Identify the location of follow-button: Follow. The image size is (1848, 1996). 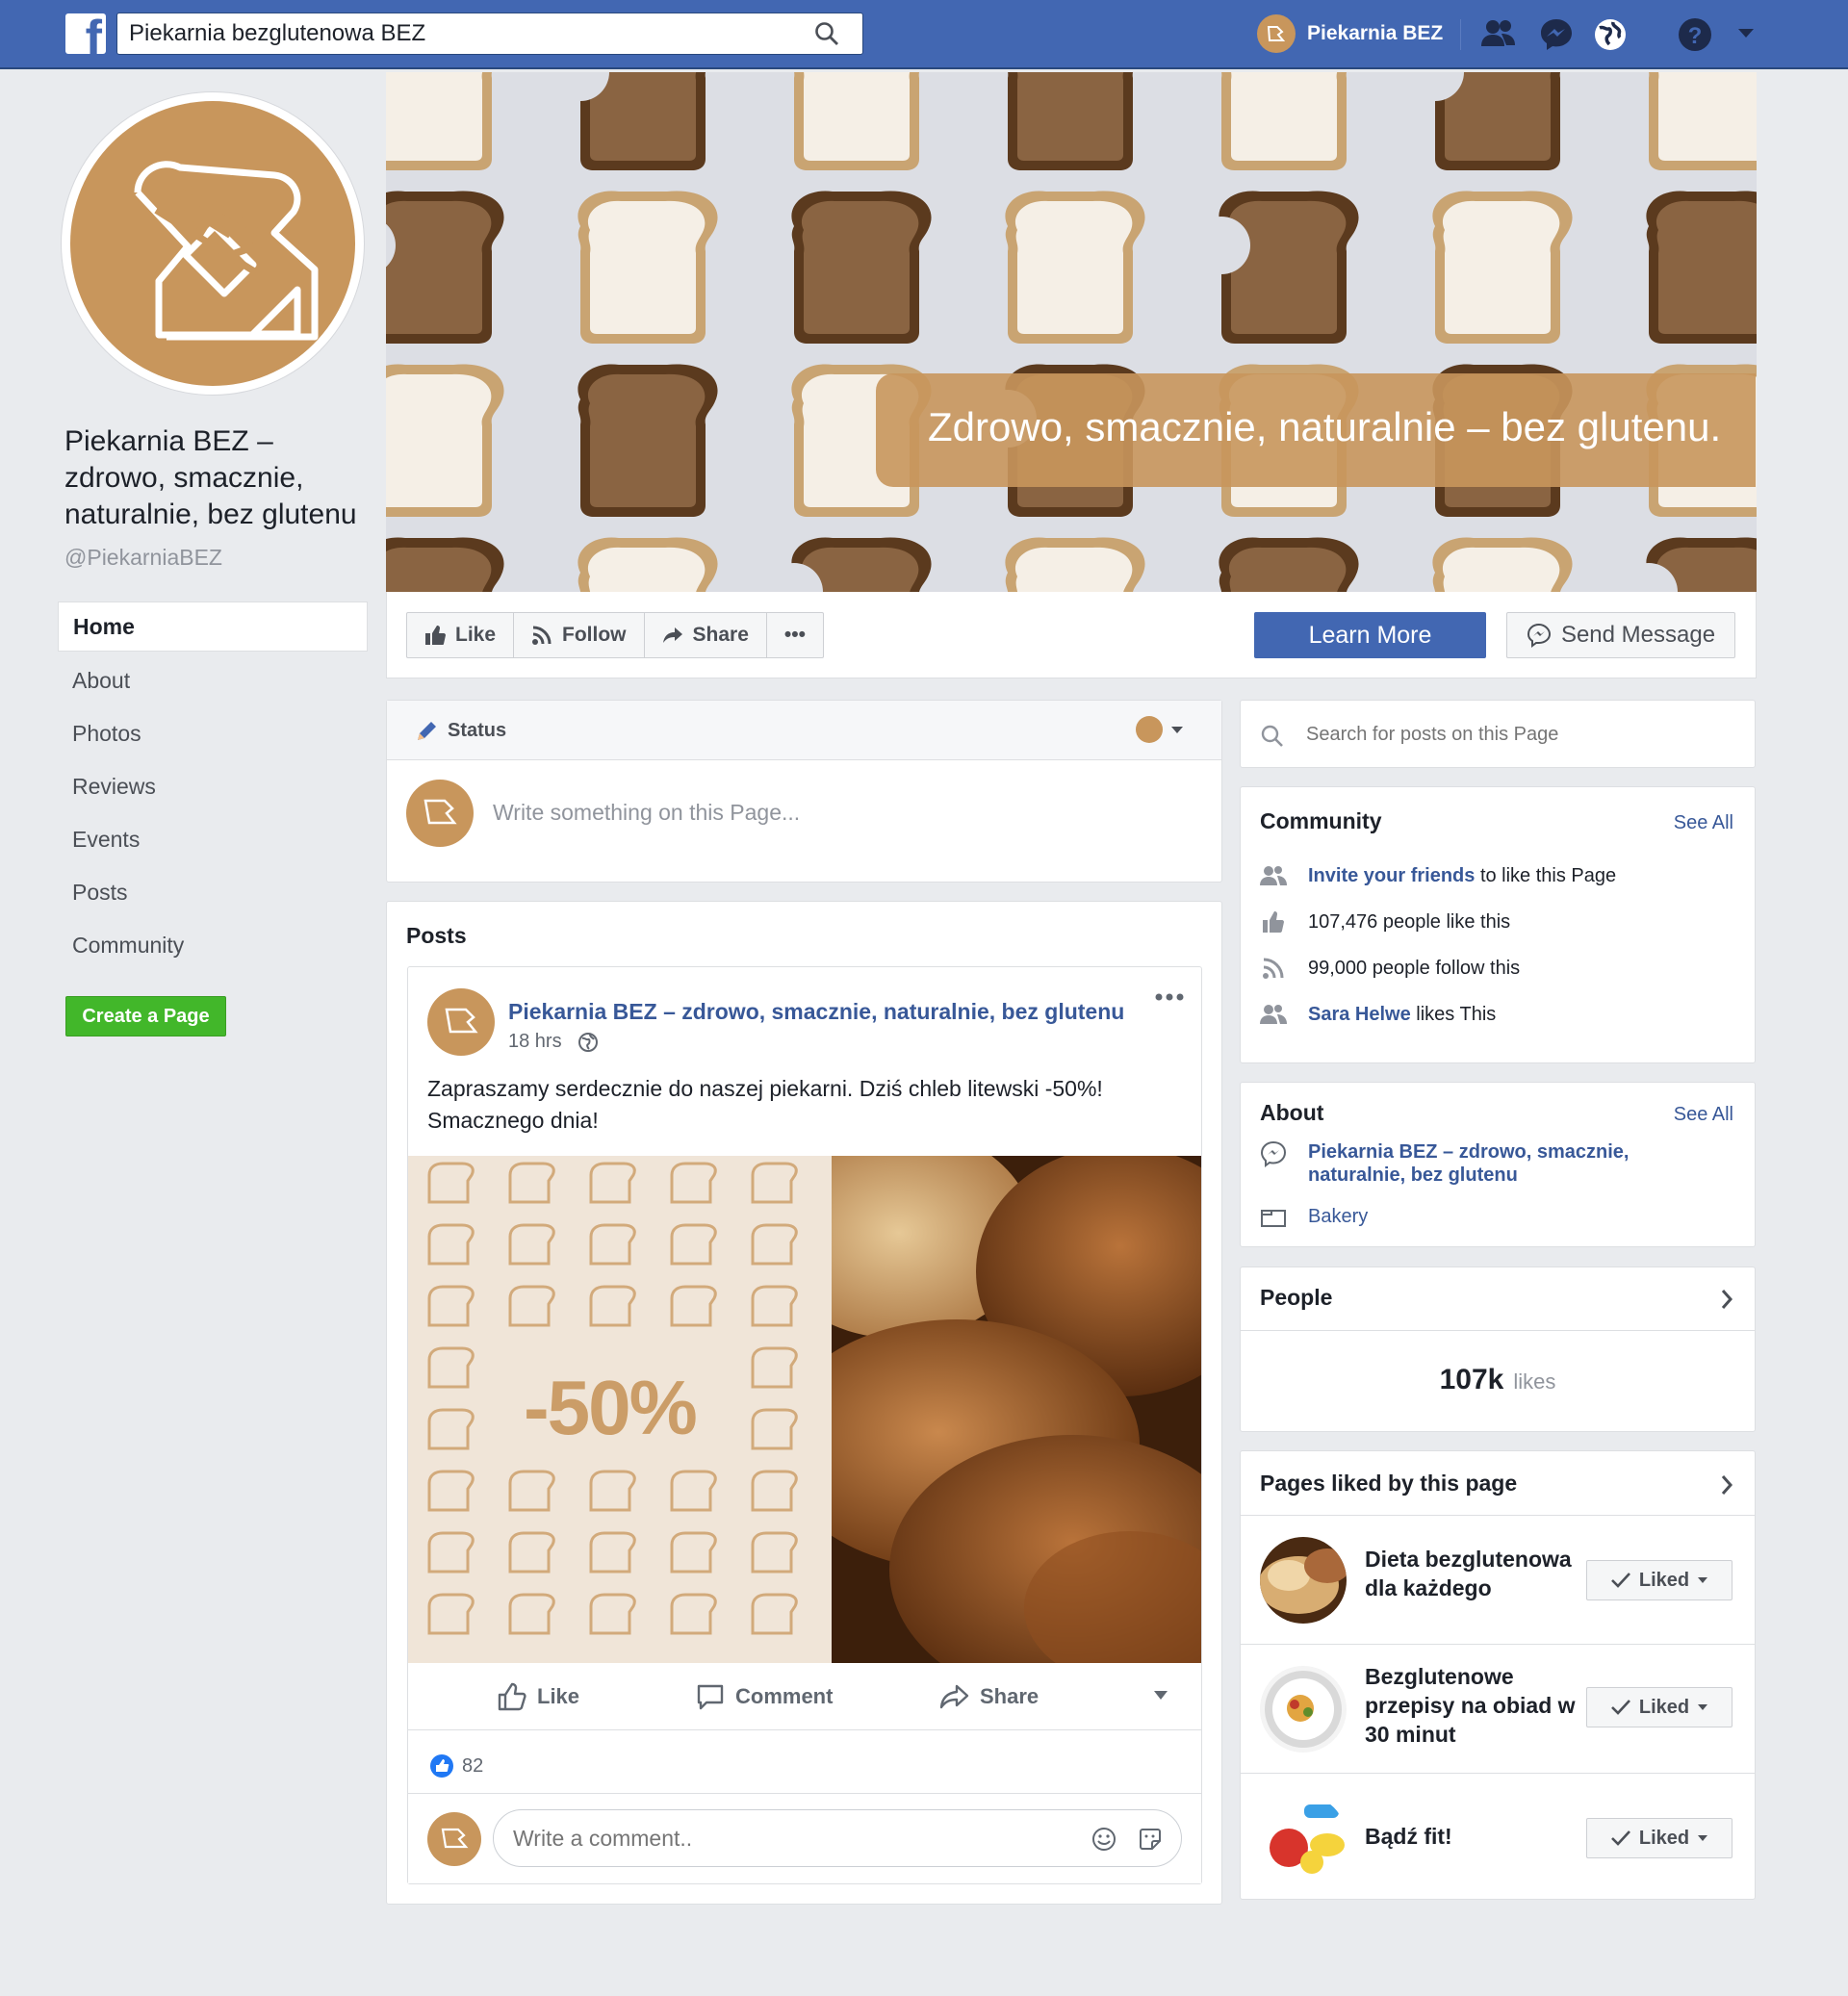
(579, 635).